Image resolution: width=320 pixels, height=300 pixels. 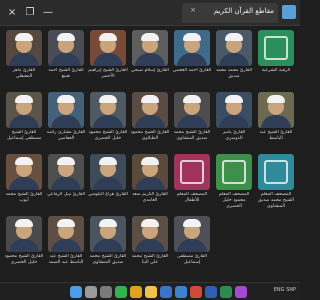 I want to click on reciter-tile-label: المصحف المعلم الشيخ محمد صديق المنشاوي, so click(x=276, y=200).